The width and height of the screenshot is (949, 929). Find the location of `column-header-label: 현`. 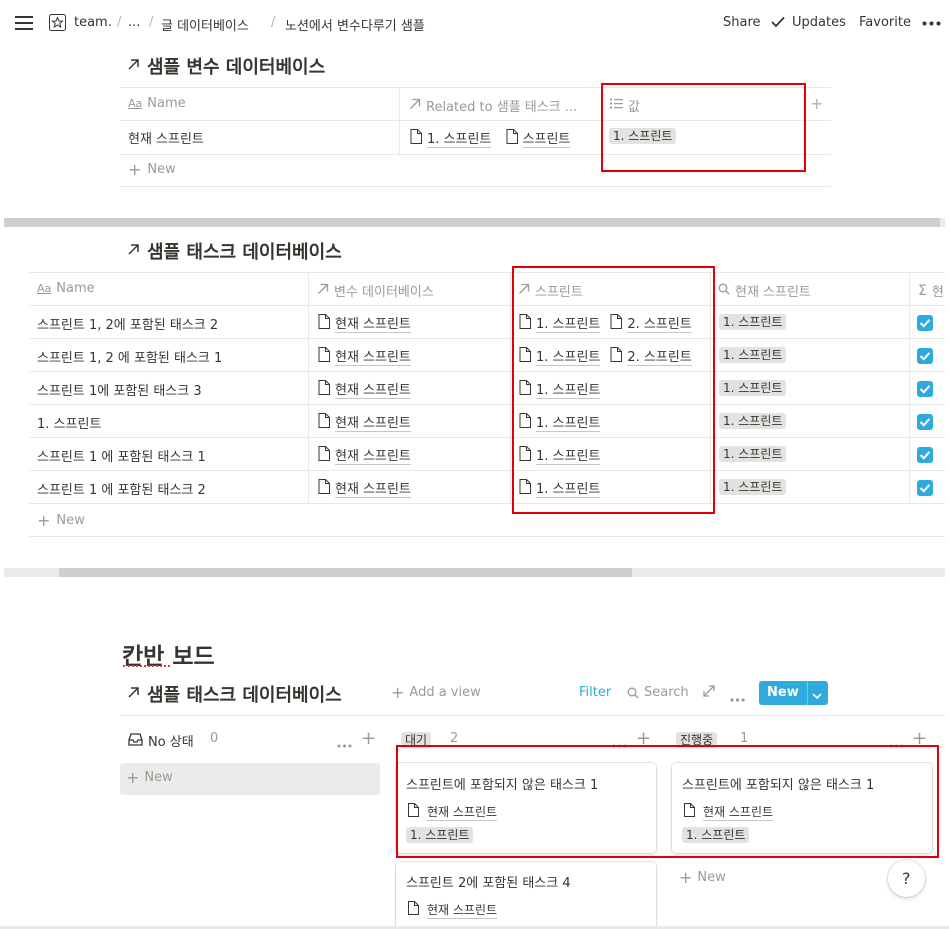

column-header-label: 현 is located at coordinates (937, 292).